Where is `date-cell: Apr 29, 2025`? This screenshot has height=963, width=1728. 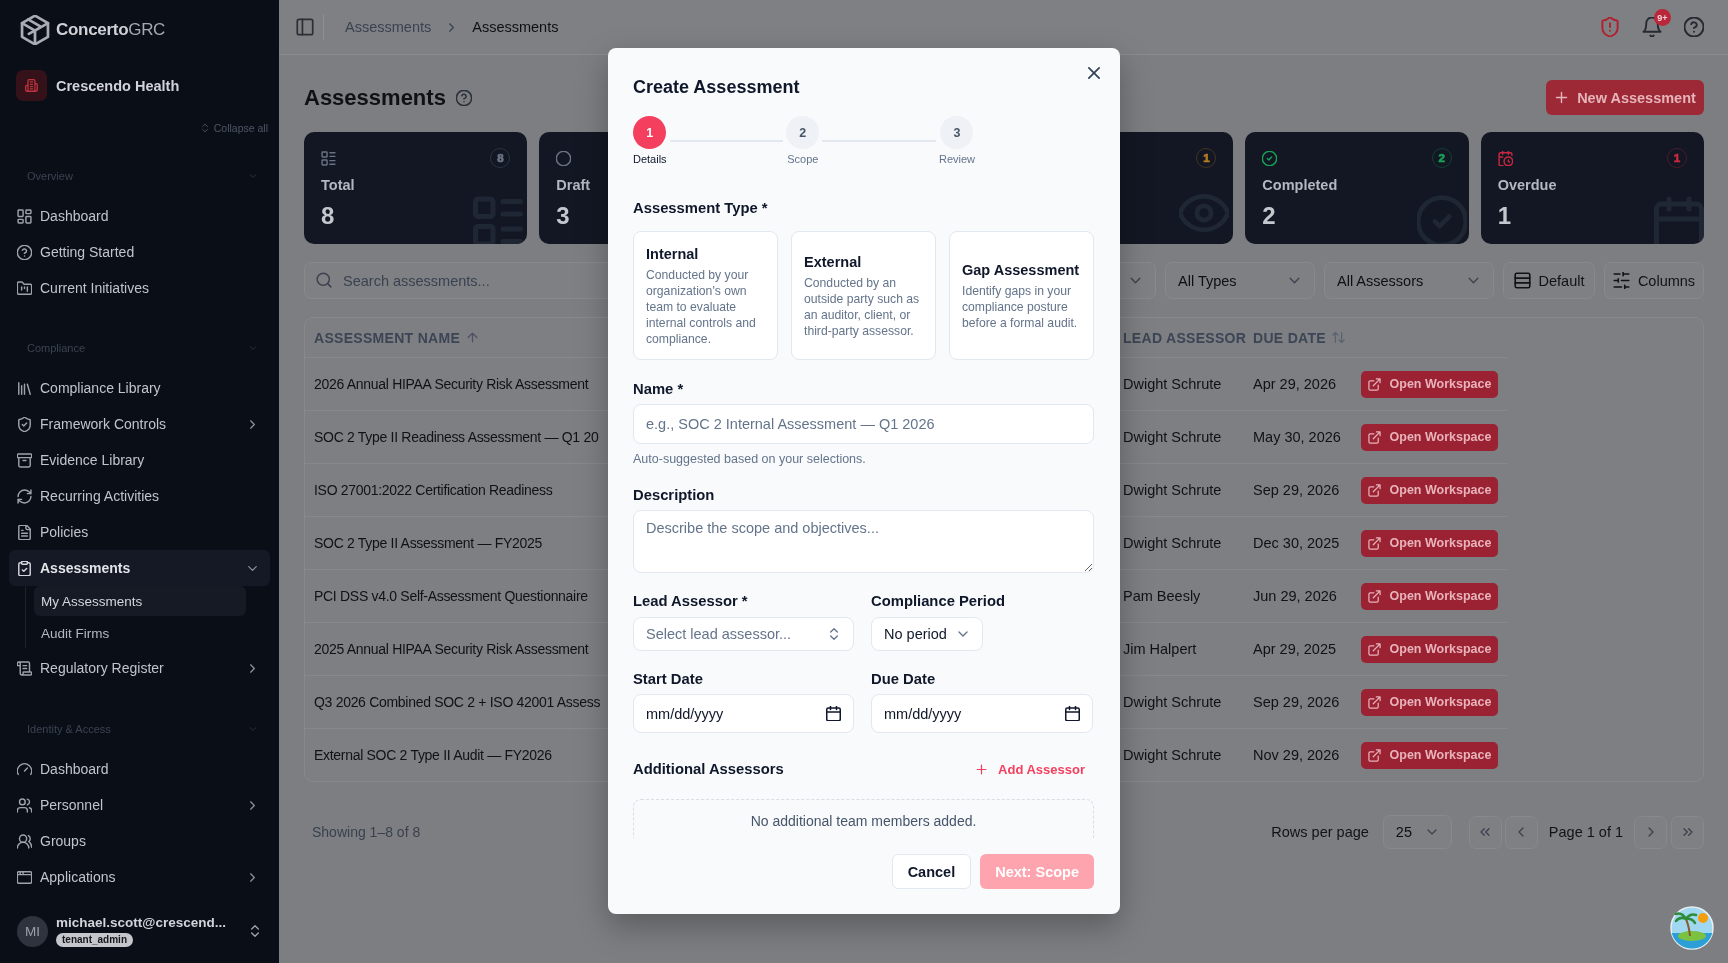 date-cell: Apr 29, 2025 is located at coordinates (1295, 649).